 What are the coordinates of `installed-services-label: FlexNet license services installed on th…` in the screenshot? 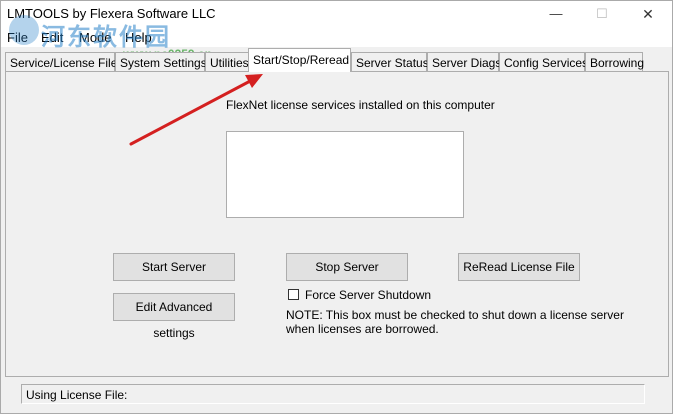 It's located at (360, 105).